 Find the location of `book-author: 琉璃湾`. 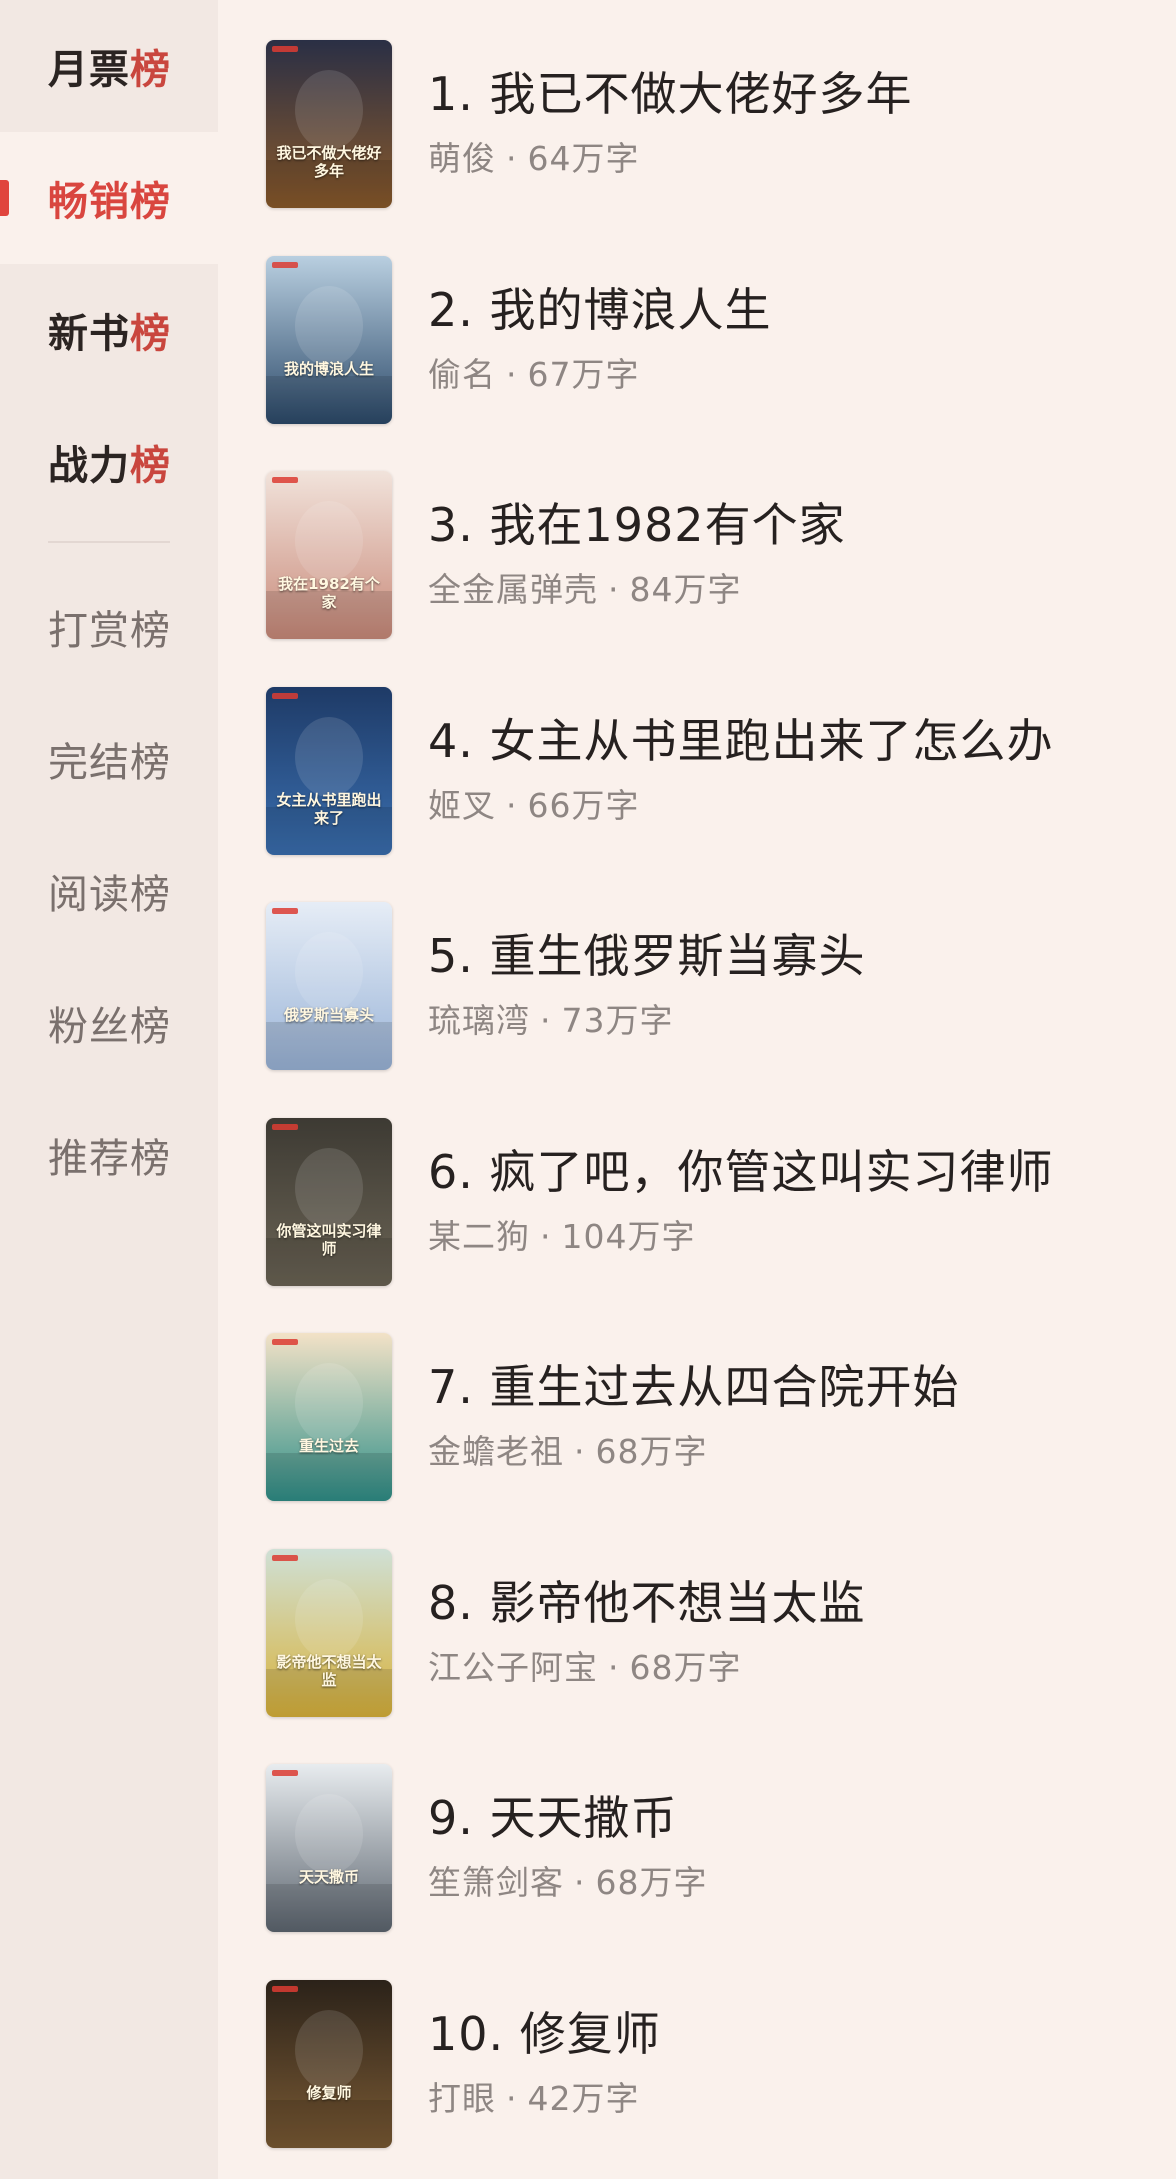

book-author: 琉璃湾 is located at coordinates (479, 1020).